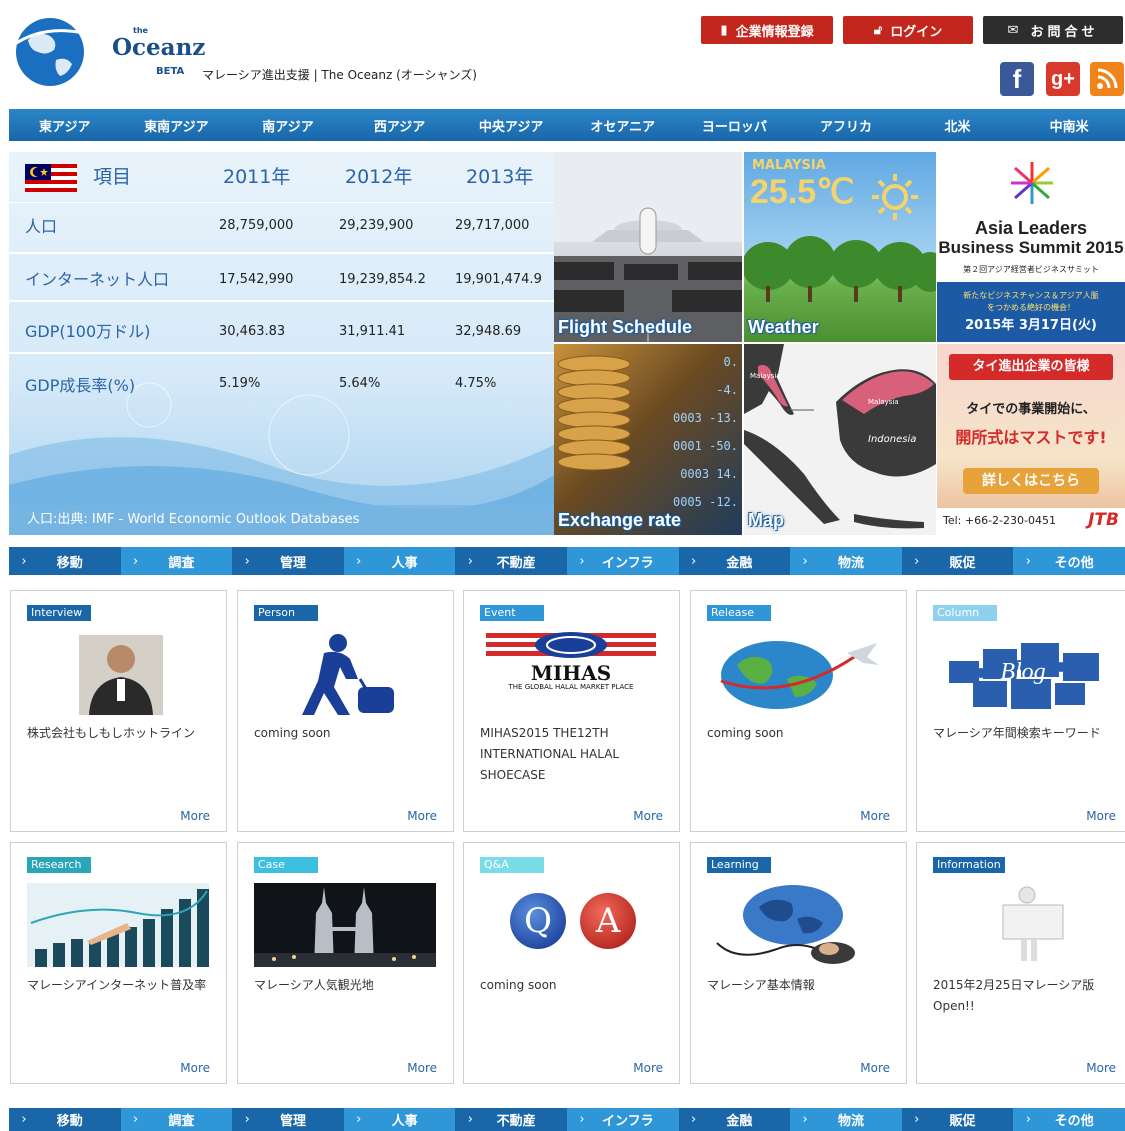  I want to click on region-tab: ヨーロッパ, so click(735, 125).